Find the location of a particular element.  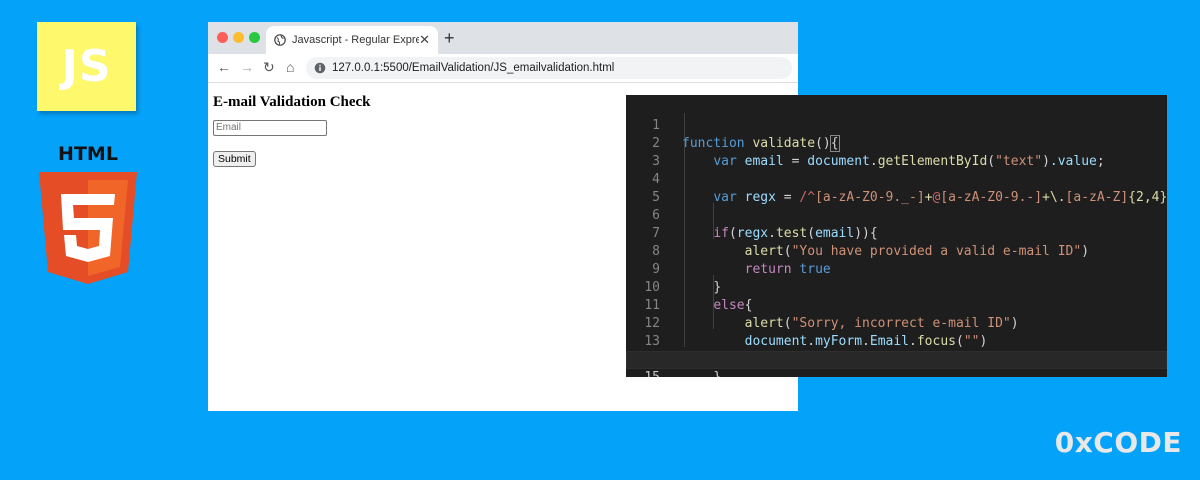

arrow-right-icon: → is located at coordinates (247, 67).